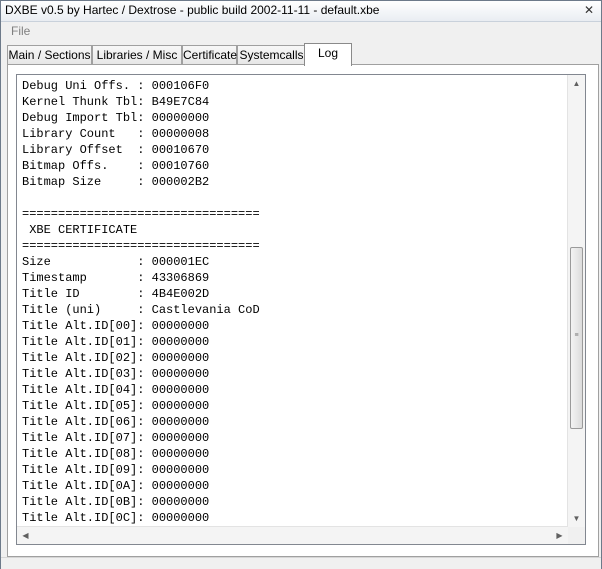 The height and width of the screenshot is (569, 602). Describe the element at coordinates (116, 342) in the screenshot. I see `log-line: Title Alt.ID[01]: 00000000` at that location.